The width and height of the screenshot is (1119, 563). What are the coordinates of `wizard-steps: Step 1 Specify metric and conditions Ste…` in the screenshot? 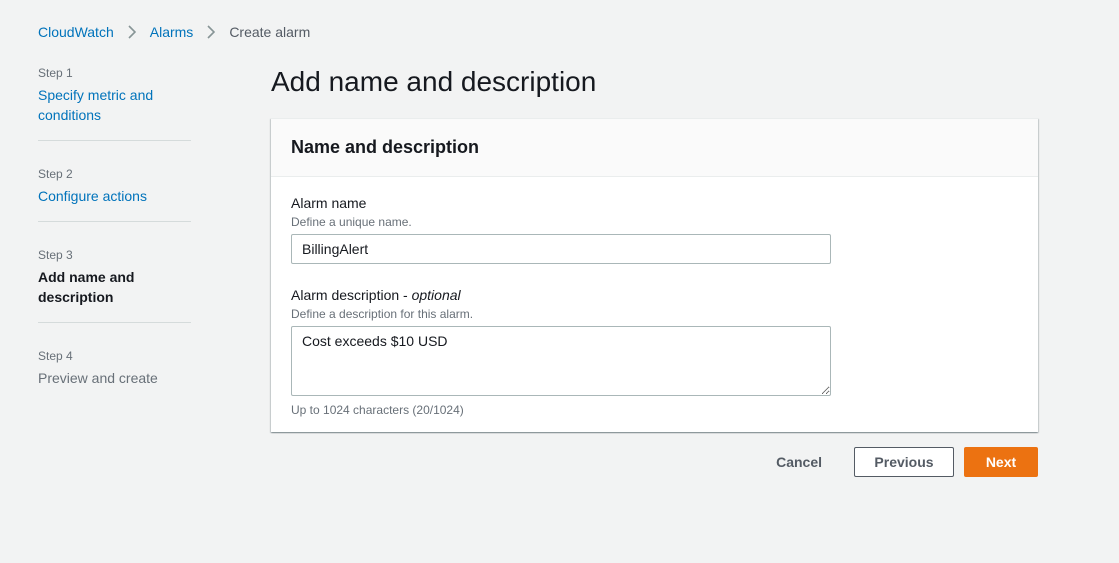 It's located at (114, 245).